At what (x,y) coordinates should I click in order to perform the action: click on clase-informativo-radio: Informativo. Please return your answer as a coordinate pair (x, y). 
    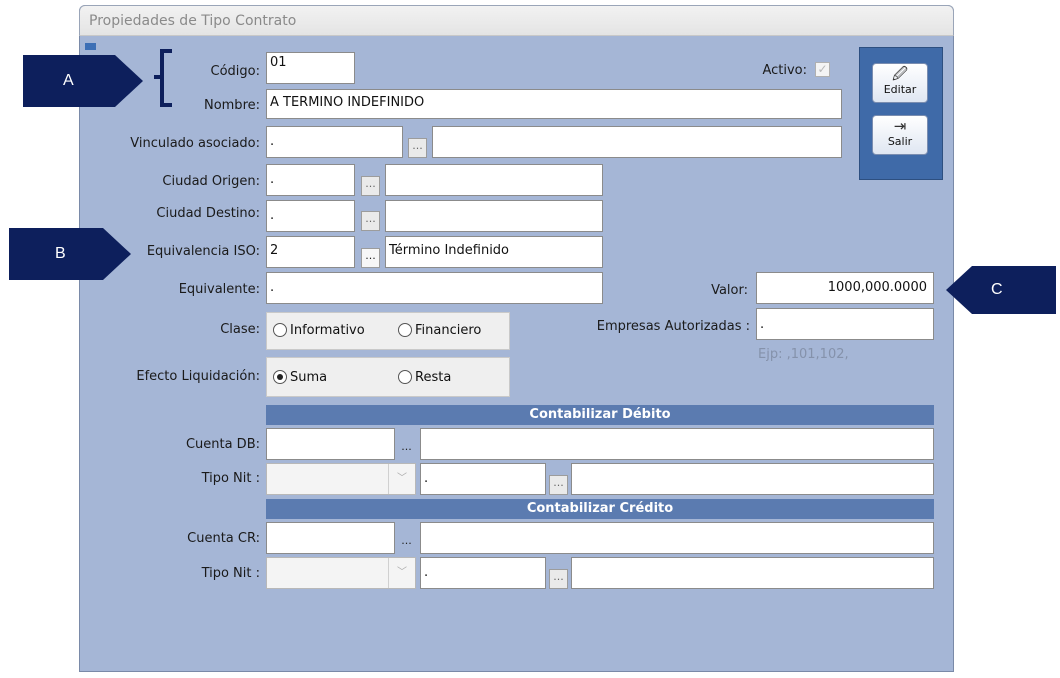
    Looking at the image, I should click on (319, 330).